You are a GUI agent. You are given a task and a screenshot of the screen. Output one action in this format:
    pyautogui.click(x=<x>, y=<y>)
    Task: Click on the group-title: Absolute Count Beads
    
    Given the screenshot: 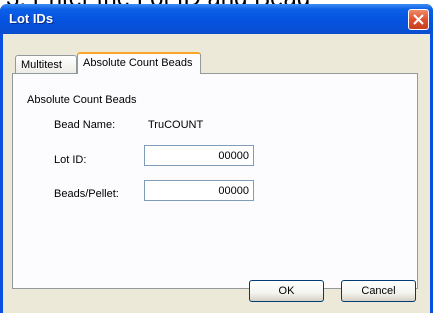 What is the action you would take?
    pyautogui.click(x=82, y=100)
    